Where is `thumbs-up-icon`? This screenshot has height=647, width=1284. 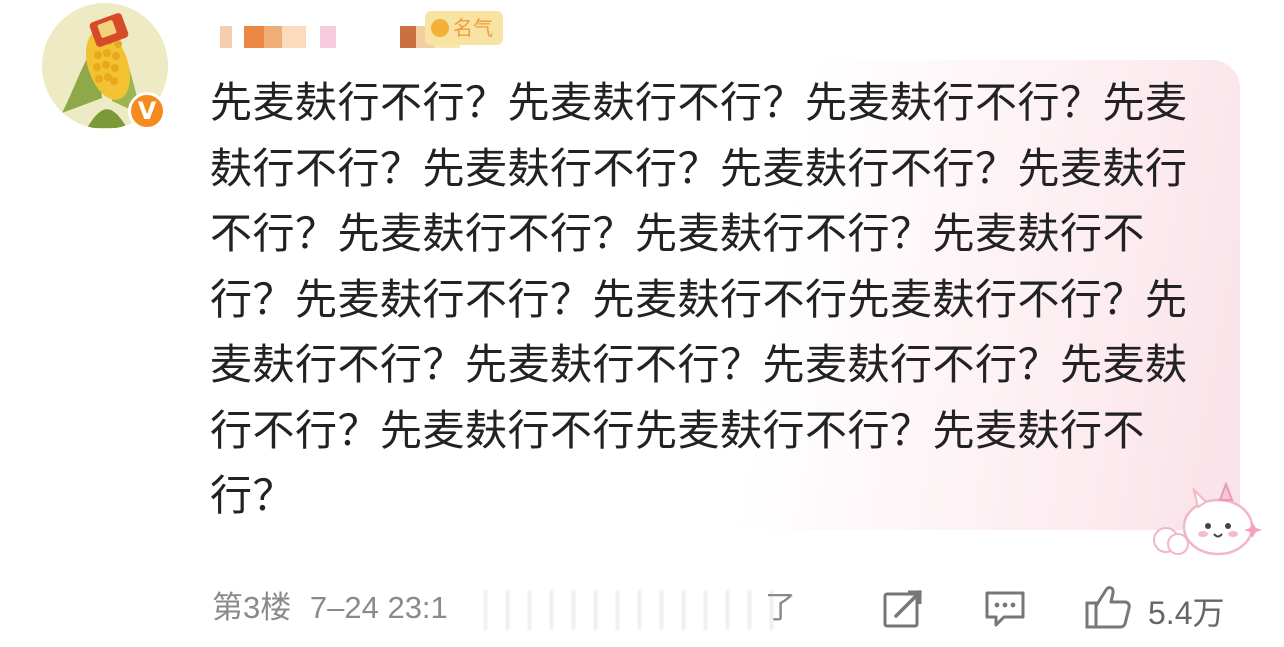 thumbs-up-icon is located at coordinates (1108, 607).